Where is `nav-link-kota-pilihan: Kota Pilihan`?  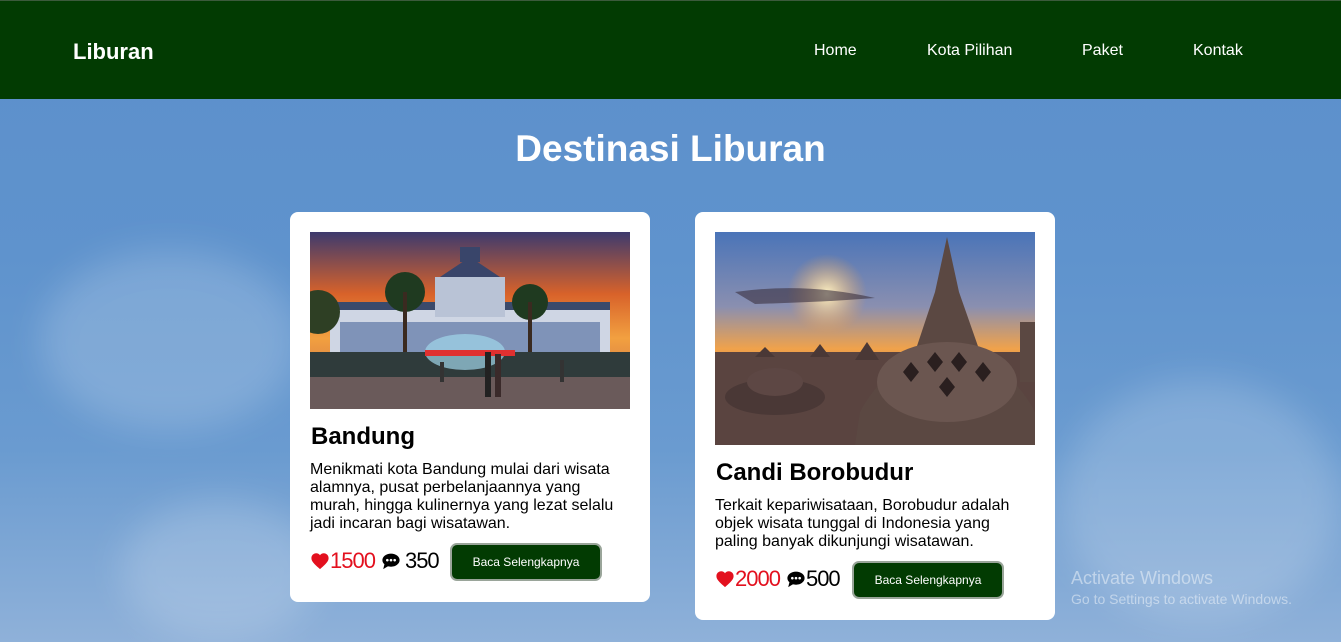 nav-link-kota-pilihan: Kota Pilihan is located at coordinates (969, 51).